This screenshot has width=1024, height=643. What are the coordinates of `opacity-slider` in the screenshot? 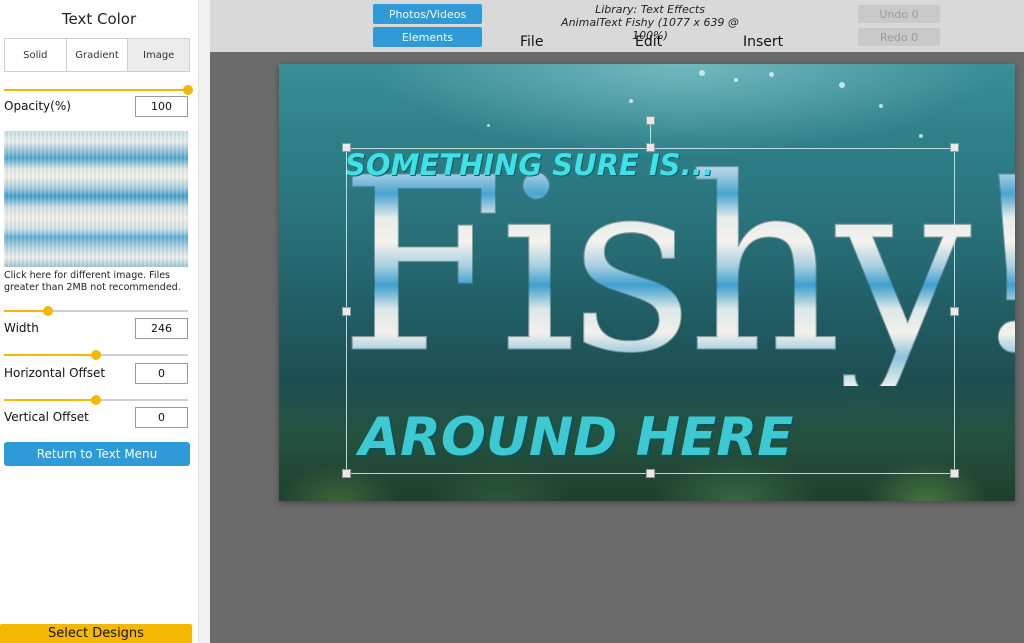 It's located at (98, 90).